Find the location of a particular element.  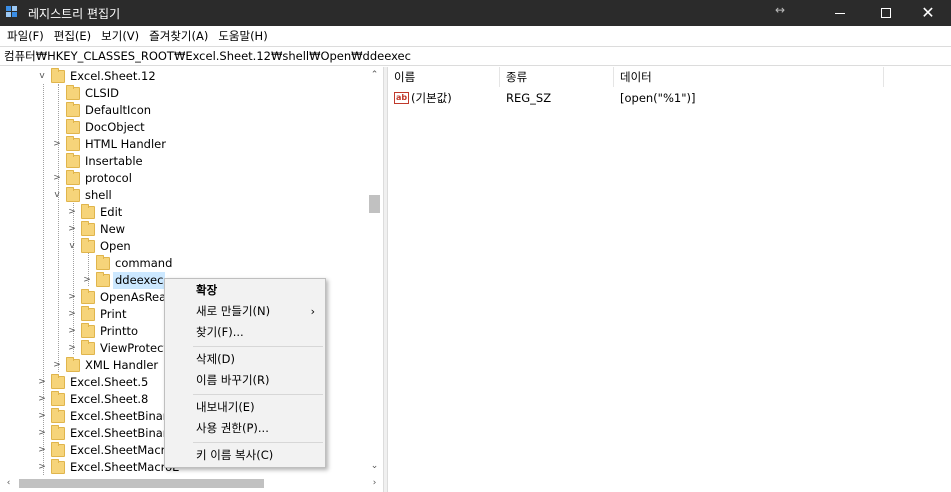

menu-new: 새로 만들기(N) › is located at coordinates (245, 311).